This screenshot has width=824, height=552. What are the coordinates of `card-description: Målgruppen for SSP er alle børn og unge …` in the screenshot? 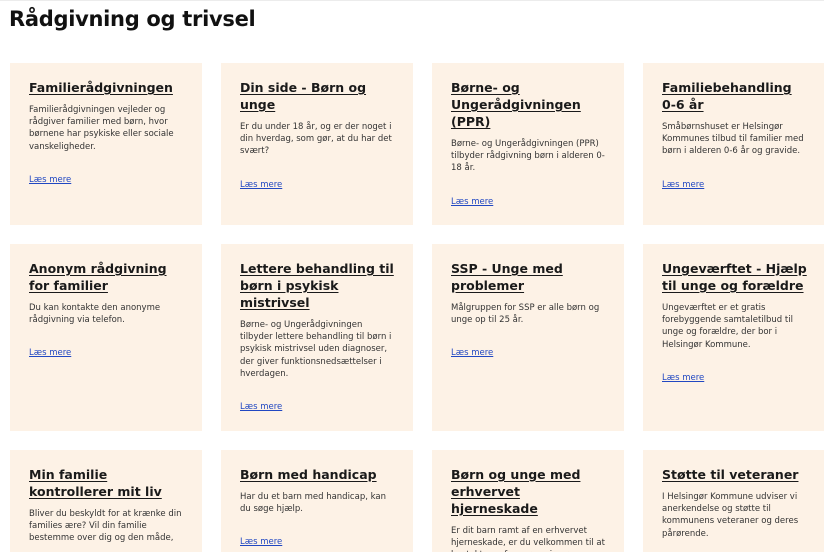 It's located at (525, 314).